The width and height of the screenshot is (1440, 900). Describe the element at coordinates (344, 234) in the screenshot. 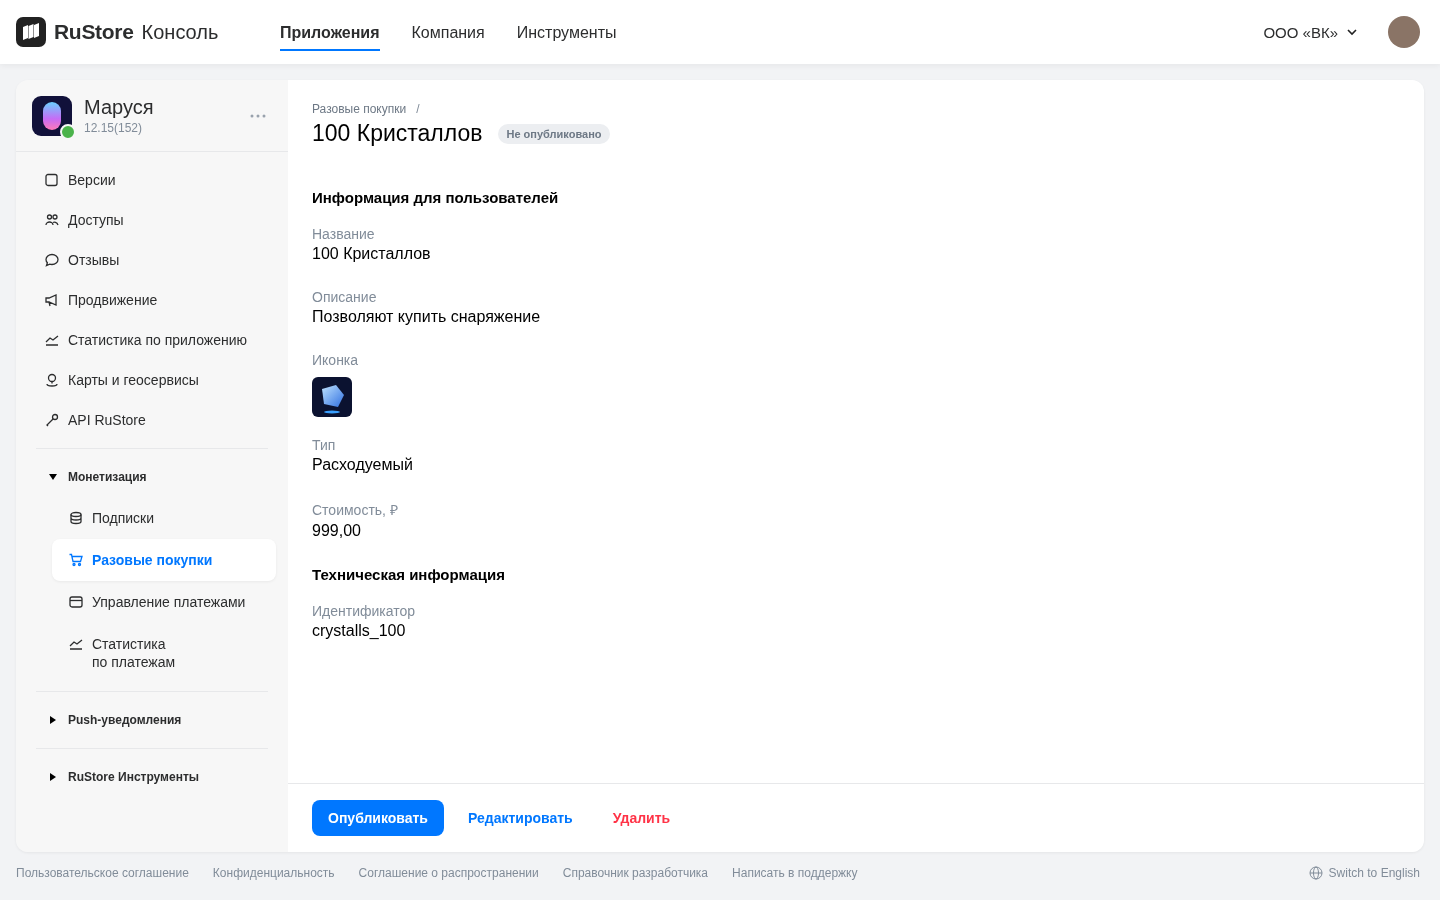

I see `field-label: Название` at that location.